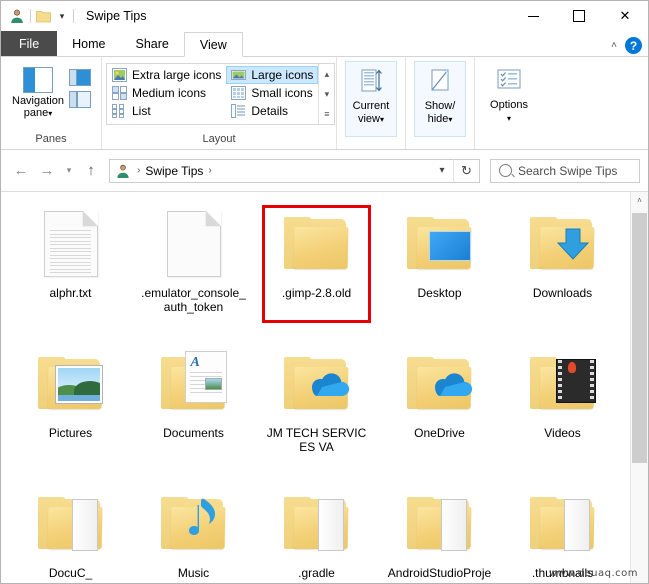 This screenshot has width=649, height=584. I want to click on close-button: ✕, so click(625, 16).